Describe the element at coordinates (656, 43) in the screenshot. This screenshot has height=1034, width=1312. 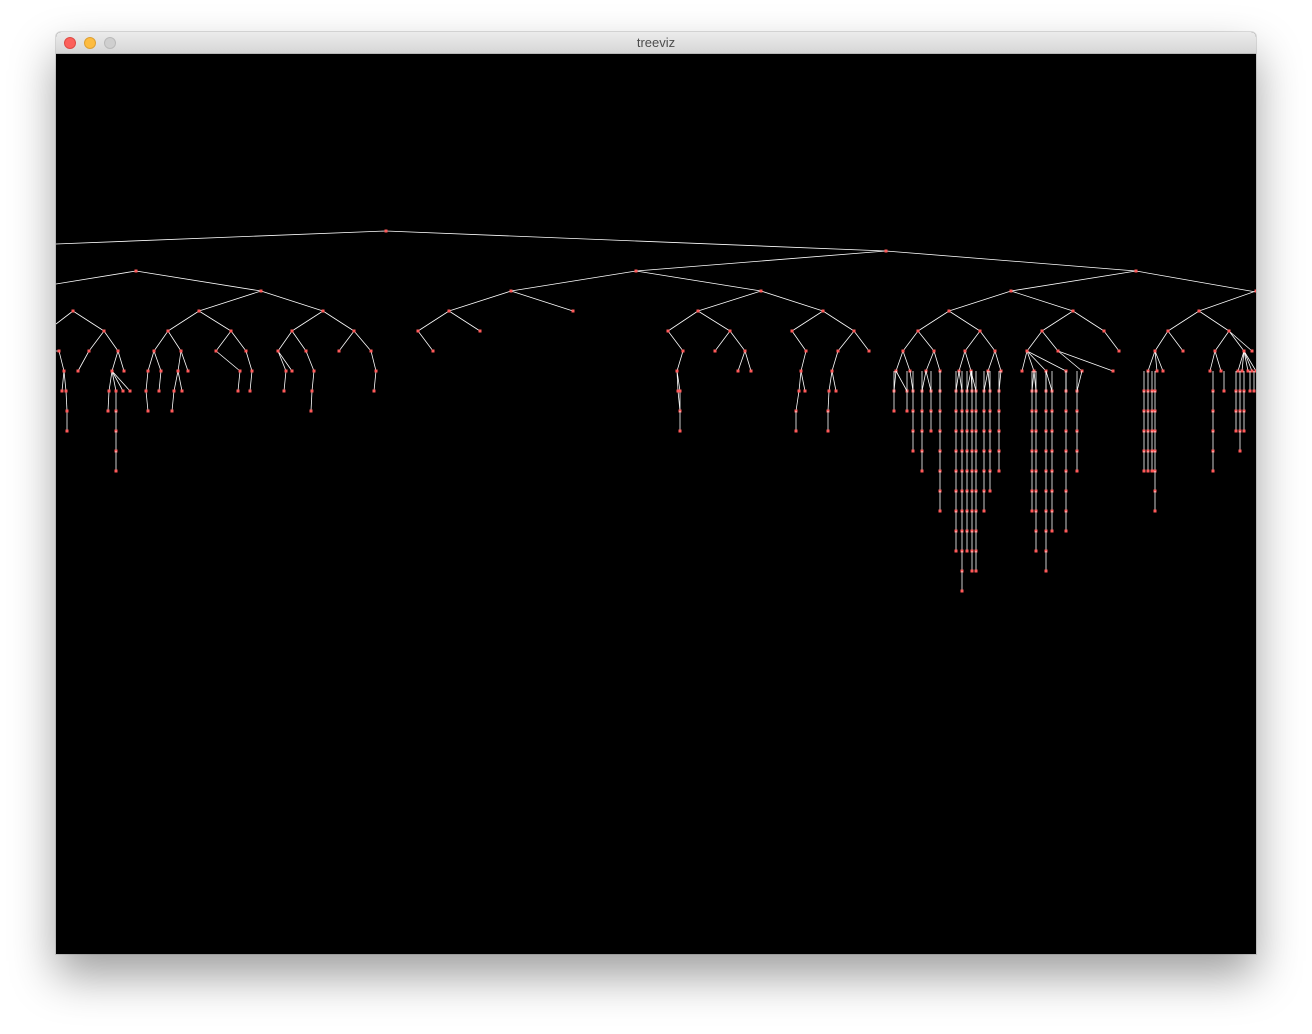
I see `title-bar: treeviz` at that location.